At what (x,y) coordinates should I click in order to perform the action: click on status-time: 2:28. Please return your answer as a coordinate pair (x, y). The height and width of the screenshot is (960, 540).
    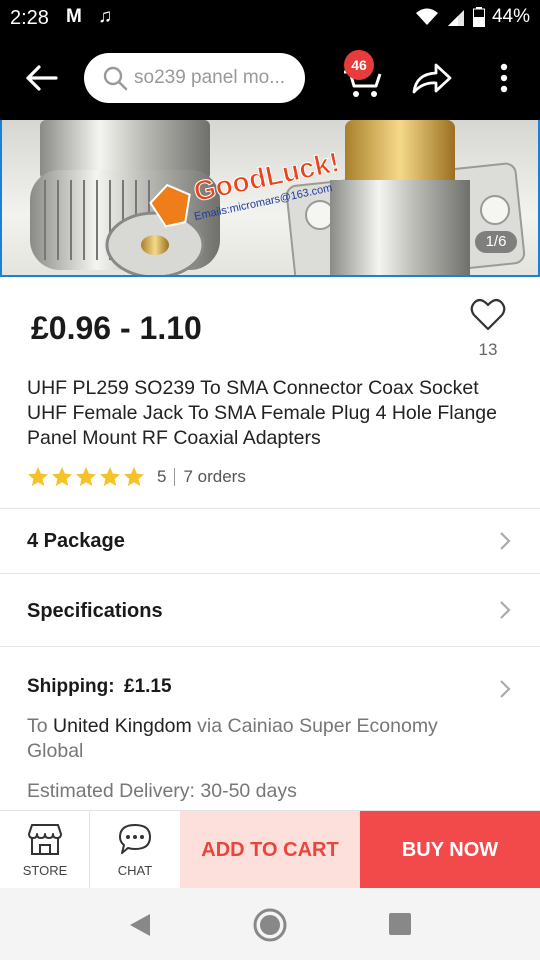
    Looking at the image, I should click on (29, 18).